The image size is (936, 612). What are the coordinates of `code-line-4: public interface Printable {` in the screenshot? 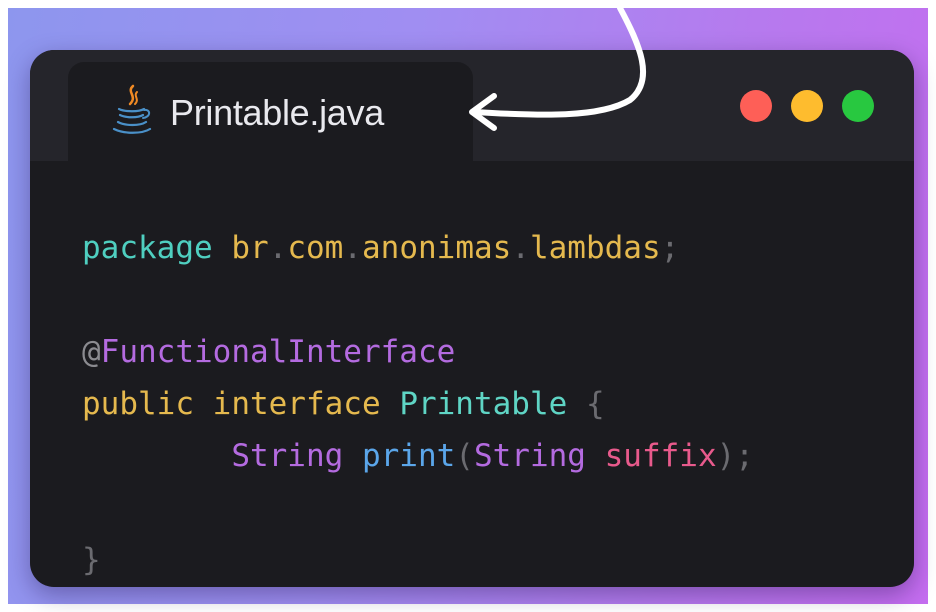 It's located at (343, 404).